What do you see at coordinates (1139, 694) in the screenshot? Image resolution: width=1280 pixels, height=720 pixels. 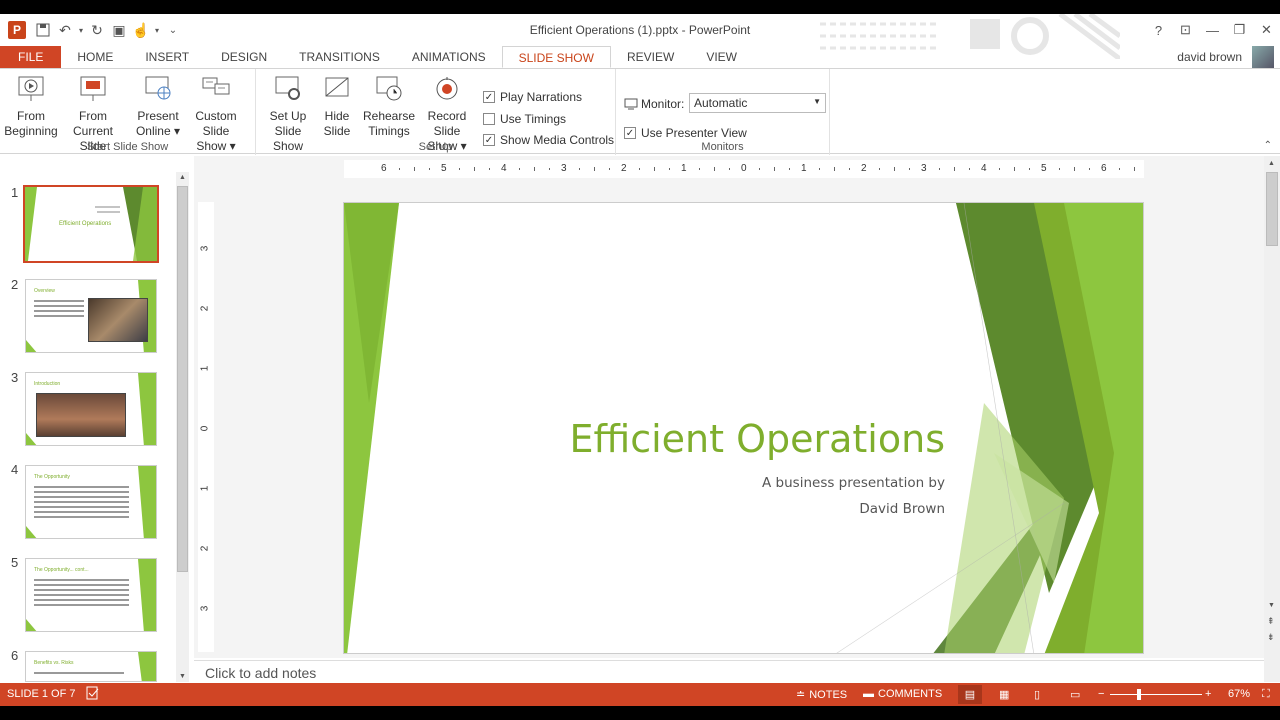 I see `zoom-slider-thumb` at bounding box center [1139, 694].